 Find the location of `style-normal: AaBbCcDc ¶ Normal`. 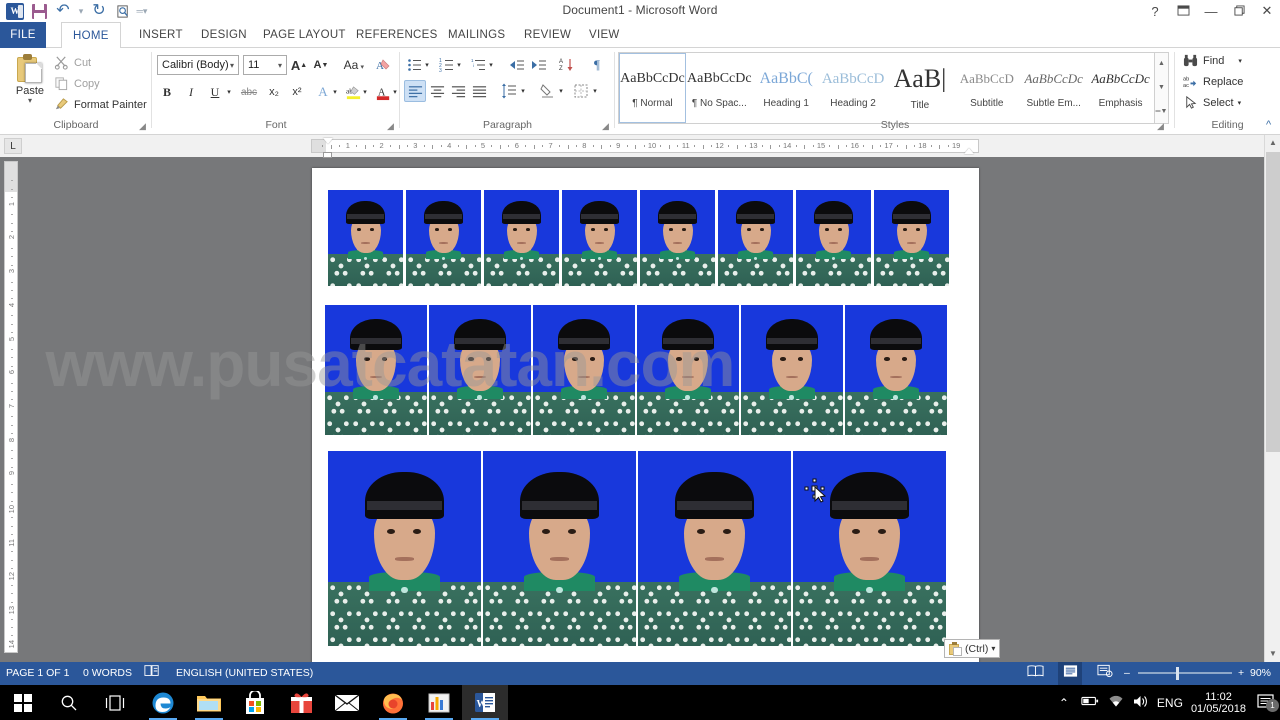

style-normal: AaBbCcDc ¶ Normal is located at coordinates (652, 88).